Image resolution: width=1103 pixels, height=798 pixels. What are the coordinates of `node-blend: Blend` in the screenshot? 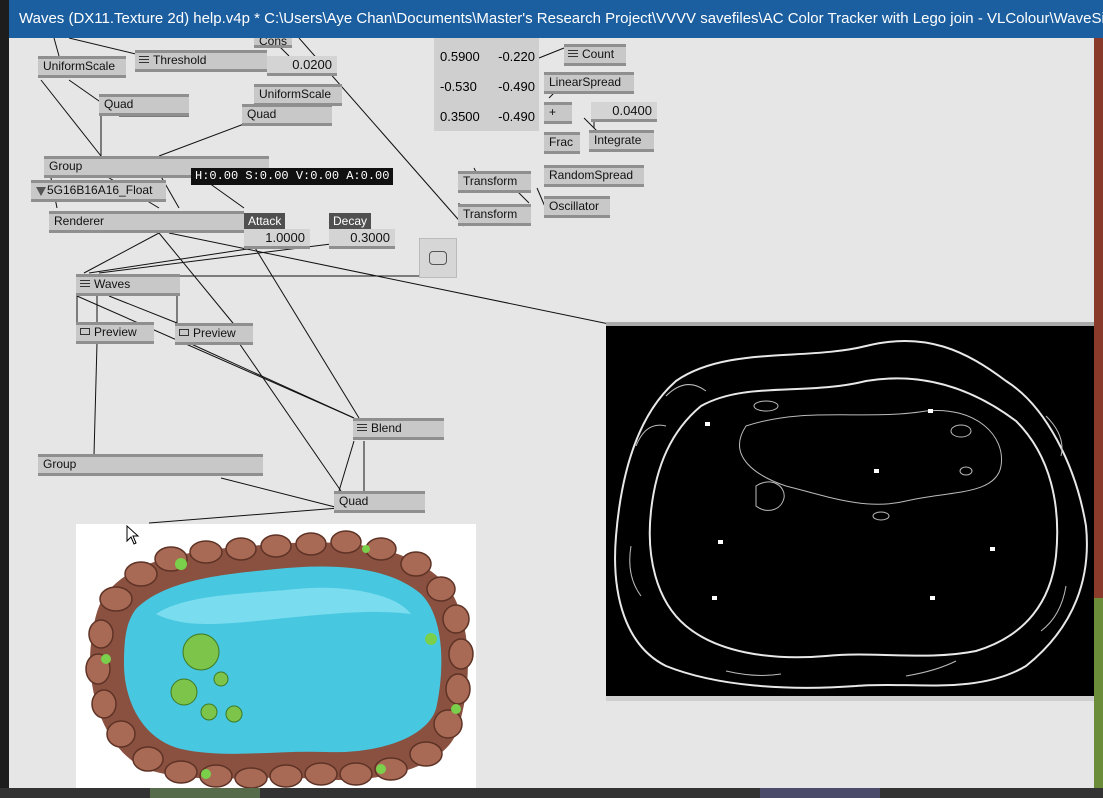 It's located at (398, 429).